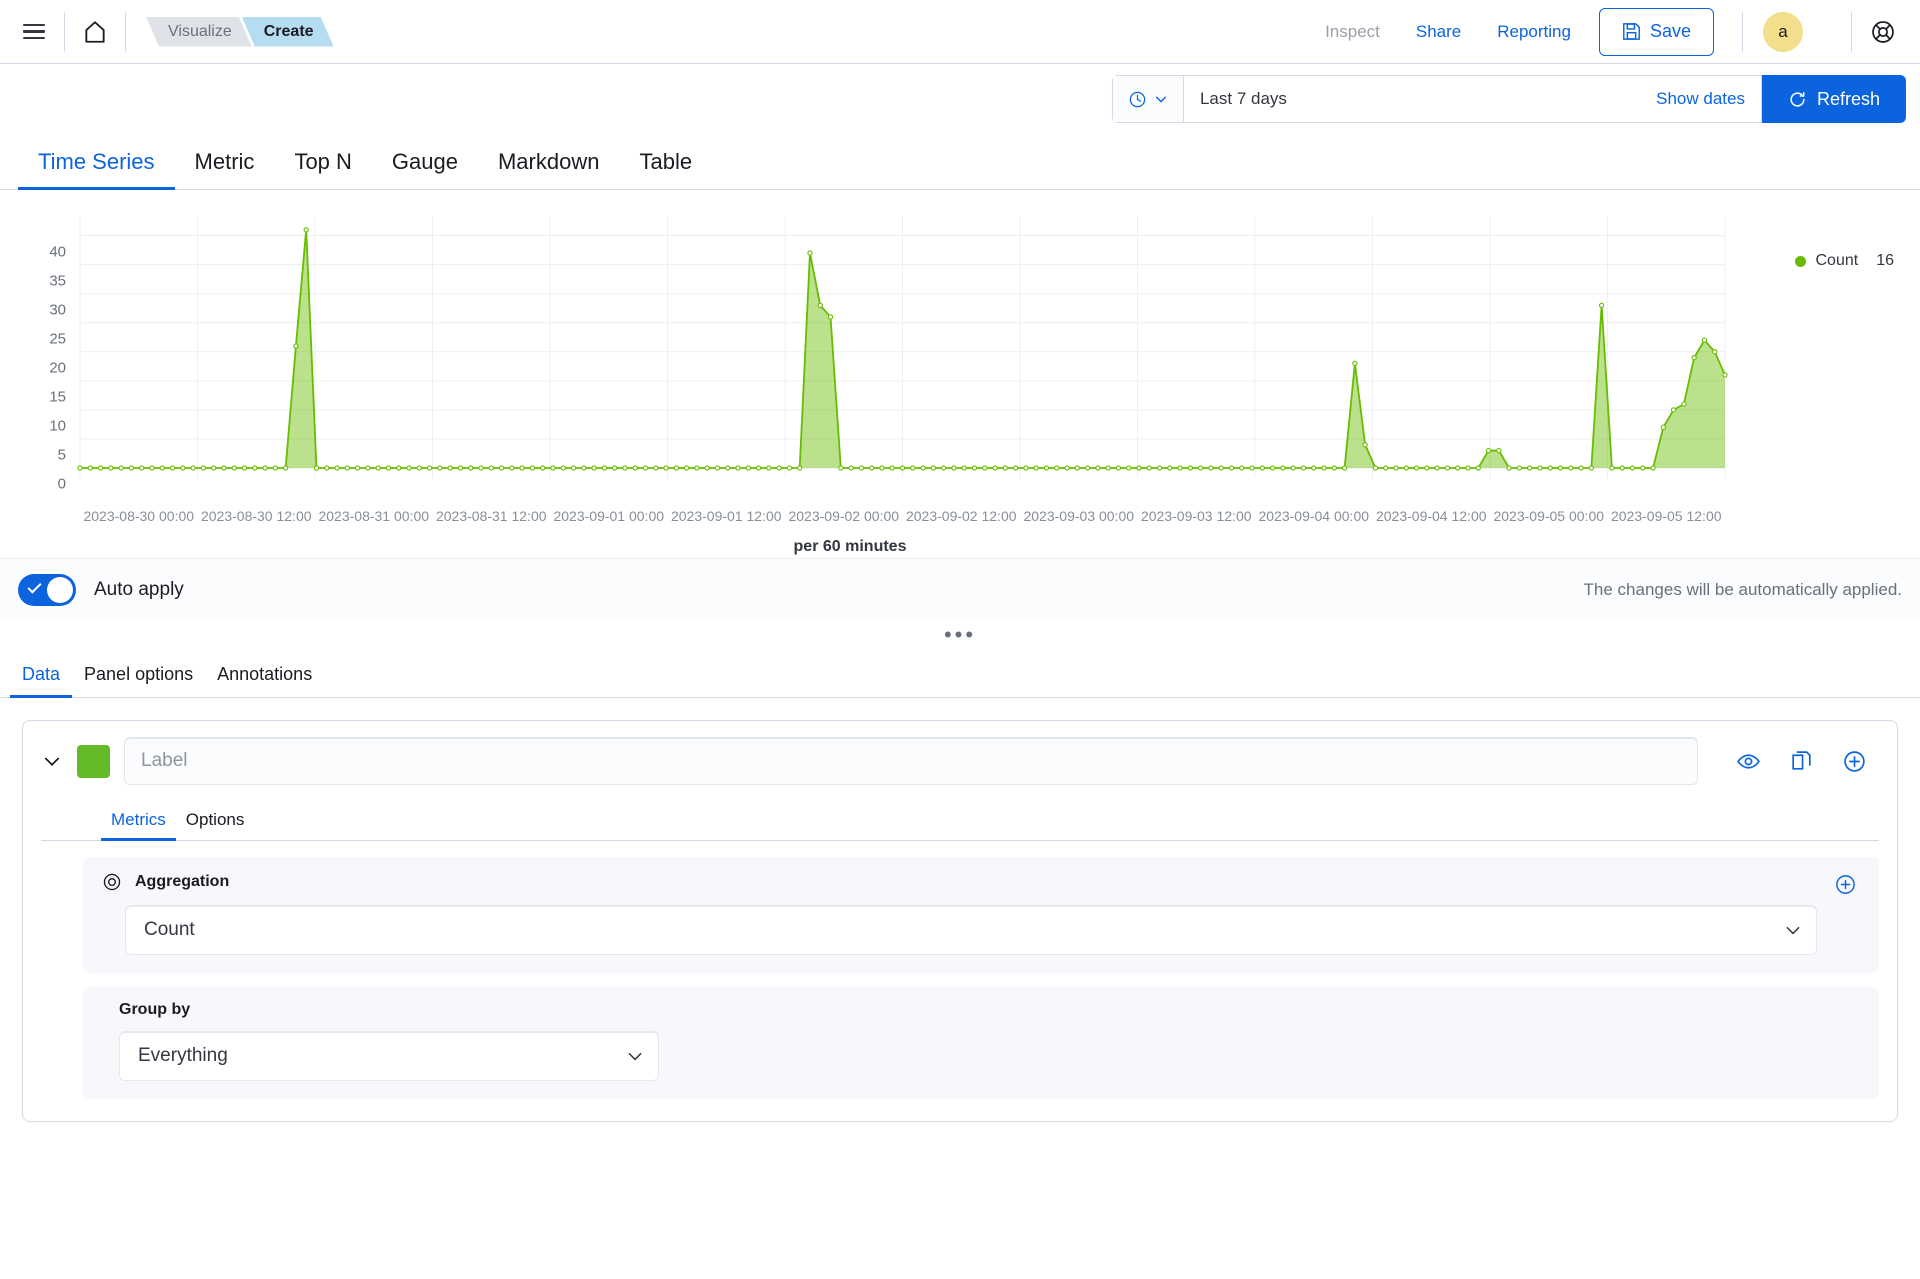 This screenshot has height=1279, width=1920. I want to click on avatar-container: a, so click(1769, 31).